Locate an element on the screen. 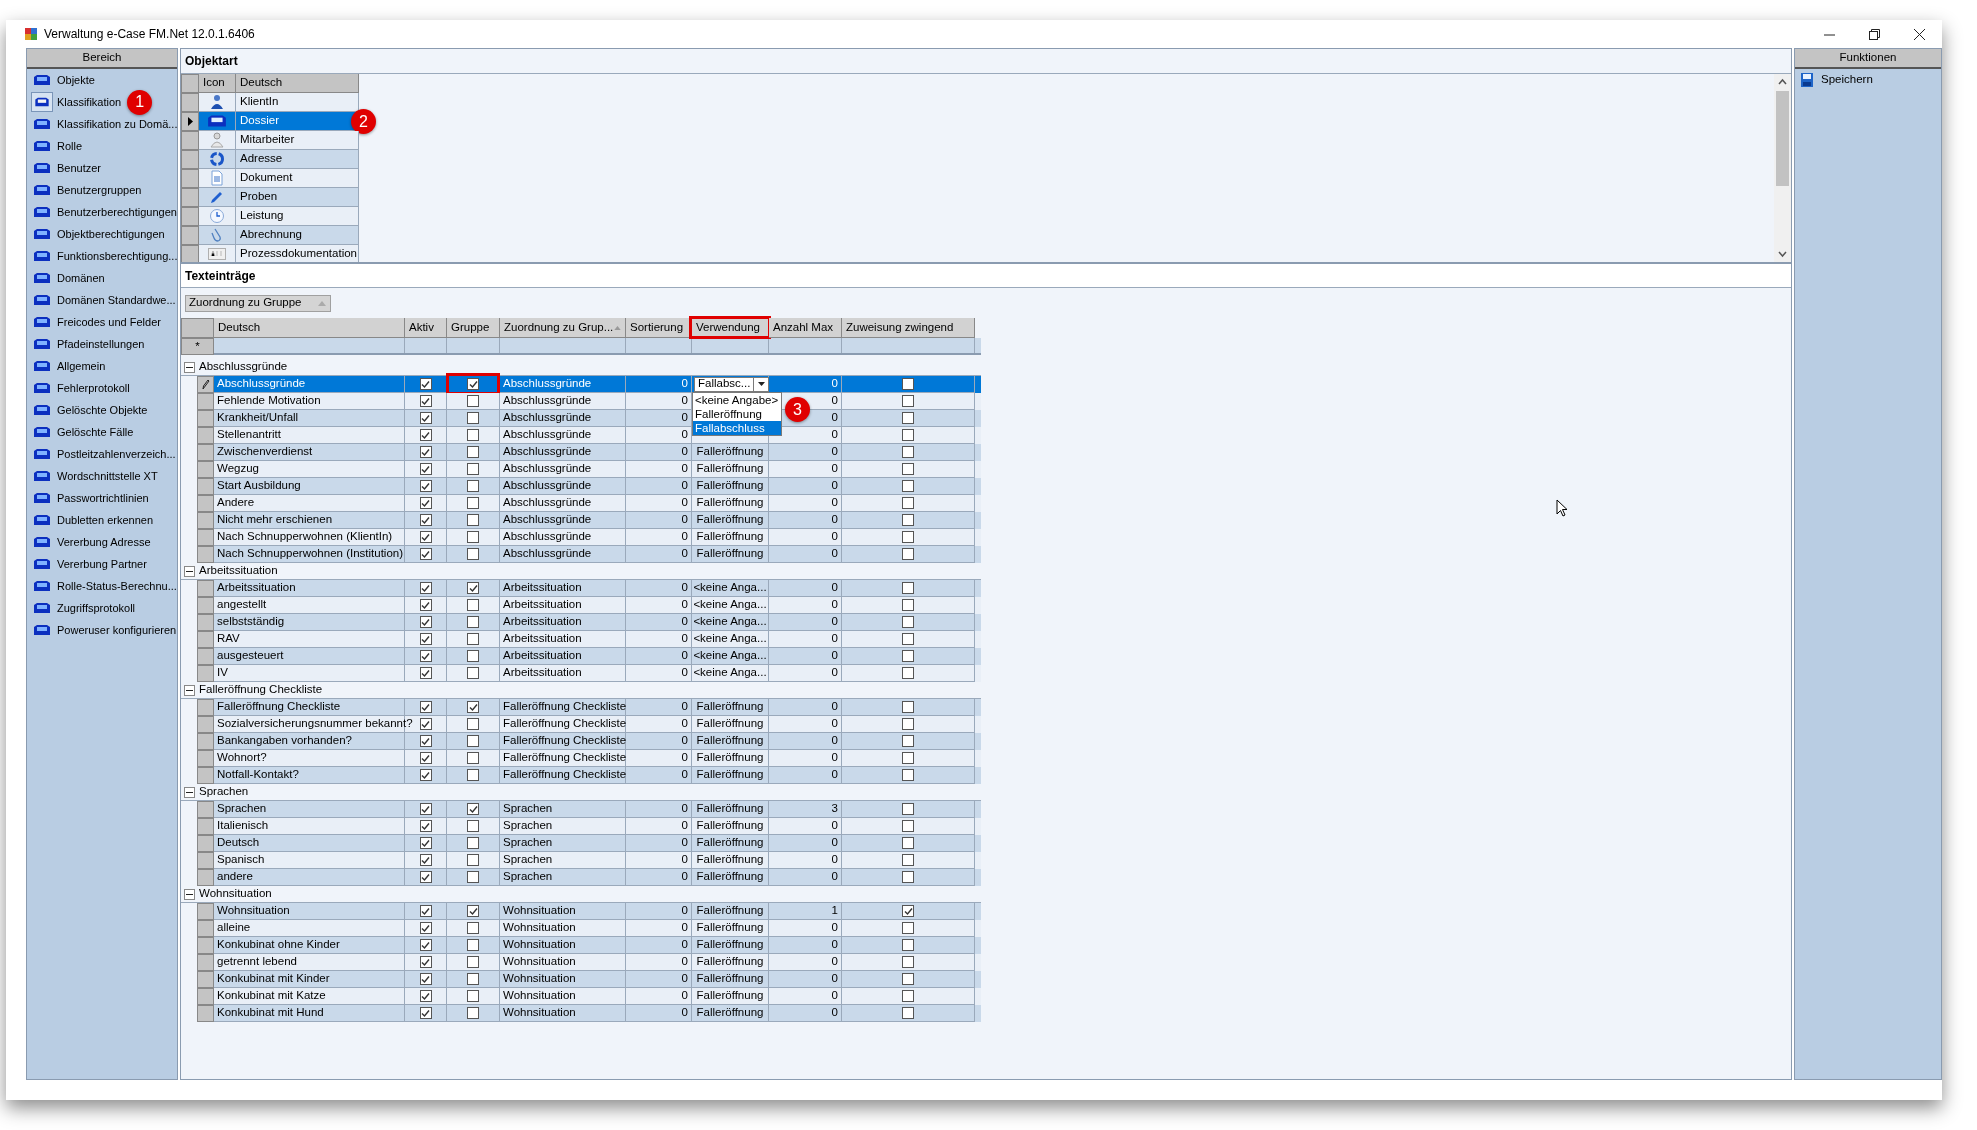 This screenshot has height=1130, width=1977. table-cell-text: Start Ausbildung is located at coordinates (259, 486).